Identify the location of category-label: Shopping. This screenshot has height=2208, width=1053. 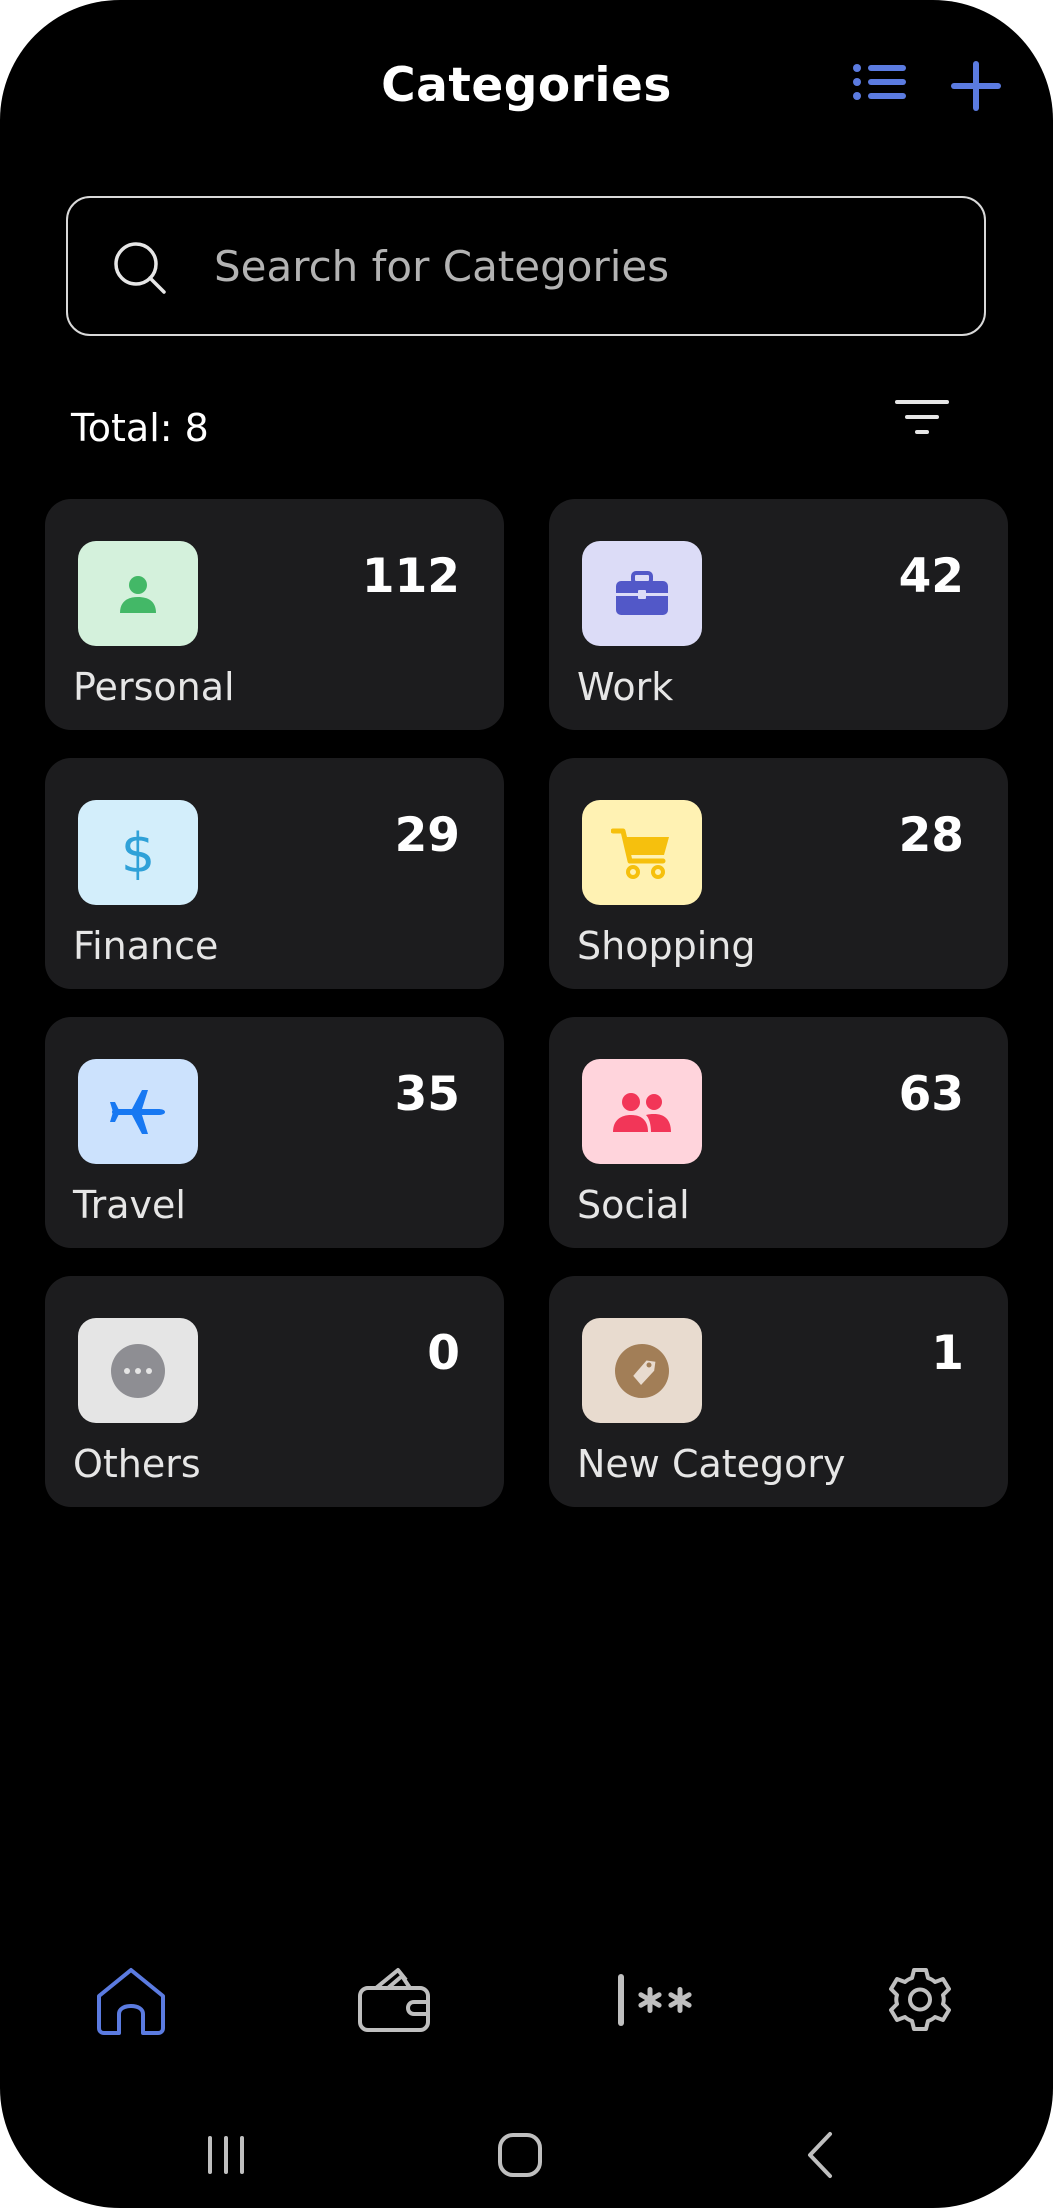
(666, 946).